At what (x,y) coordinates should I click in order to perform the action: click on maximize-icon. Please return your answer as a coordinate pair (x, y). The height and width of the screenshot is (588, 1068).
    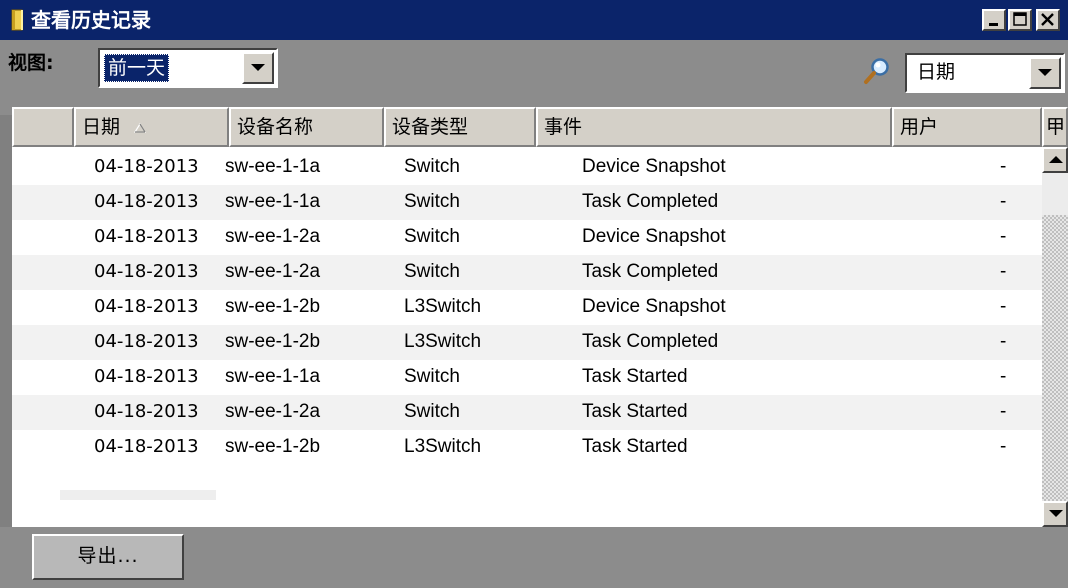
    Looking at the image, I should click on (1020, 19).